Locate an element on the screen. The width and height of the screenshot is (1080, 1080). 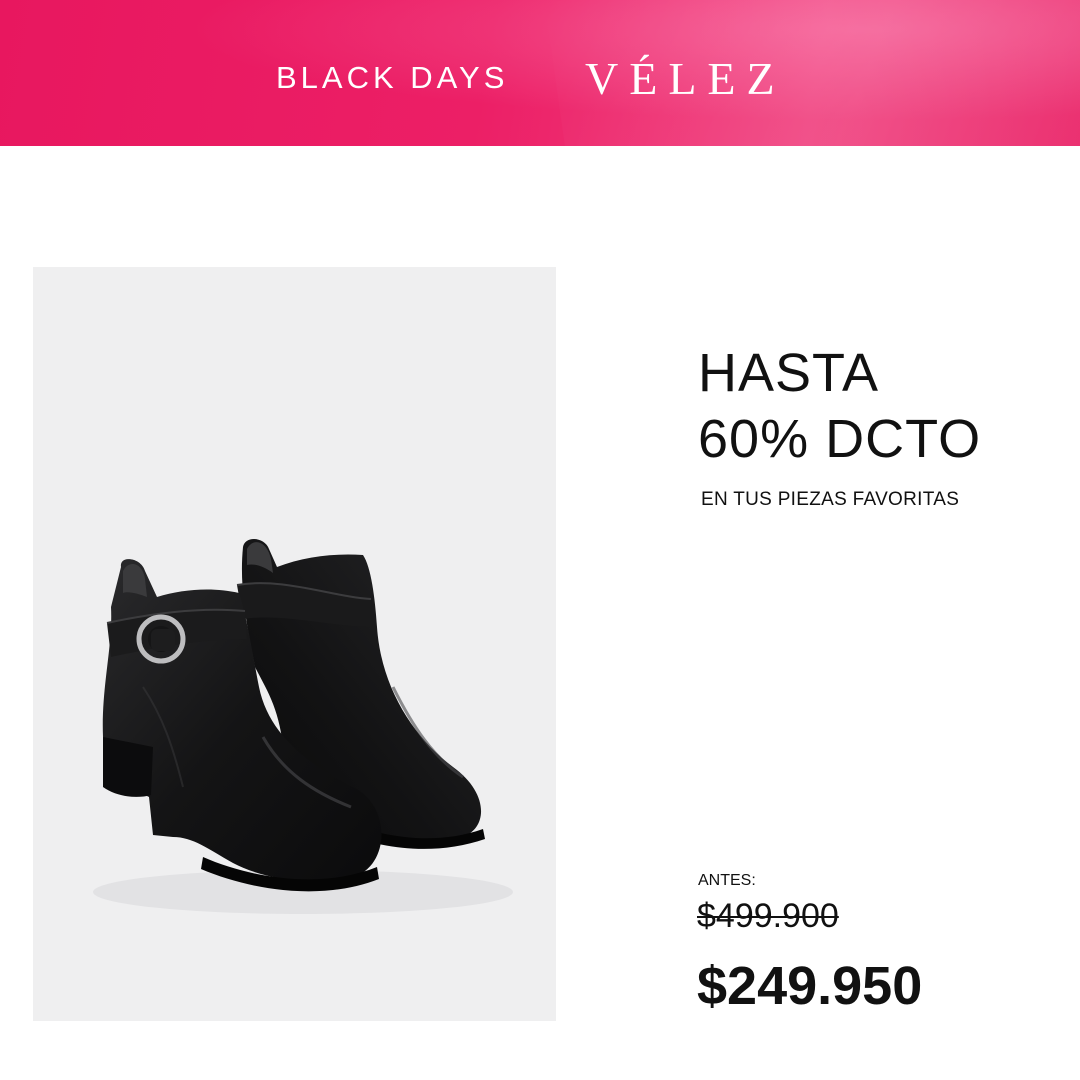
original-price: $499.900 is located at coordinates (768, 916).